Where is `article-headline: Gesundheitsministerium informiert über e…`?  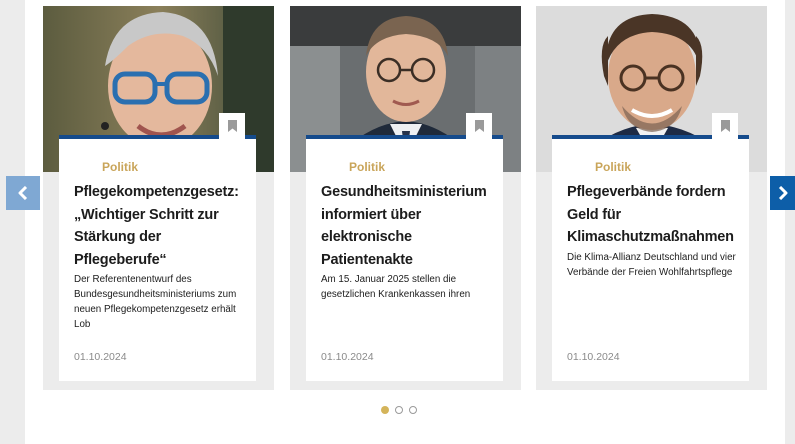 article-headline: Gesundheitsministerium informiert über e… is located at coordinates (407, 241).